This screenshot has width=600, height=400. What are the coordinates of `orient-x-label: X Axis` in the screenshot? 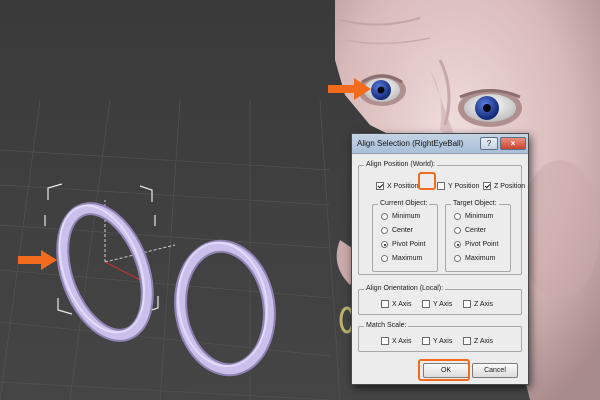 It's located at (402, 304).